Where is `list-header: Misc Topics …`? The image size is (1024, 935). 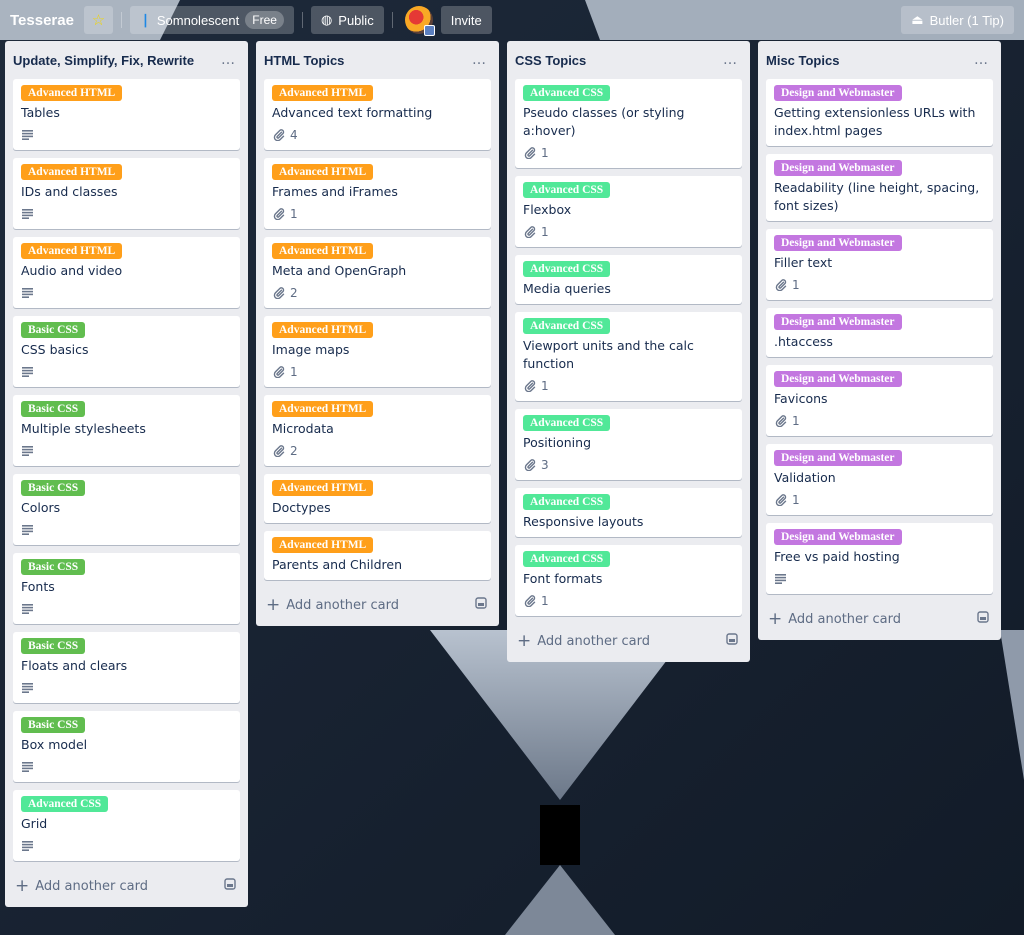 list-header: Misc Topics … is located at coordinates (879, 60).